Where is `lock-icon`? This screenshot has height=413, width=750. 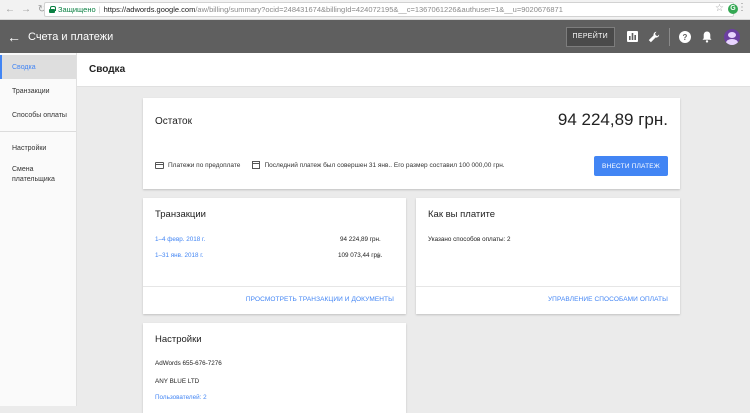 lock-icon is located at coordinates (52, 9).